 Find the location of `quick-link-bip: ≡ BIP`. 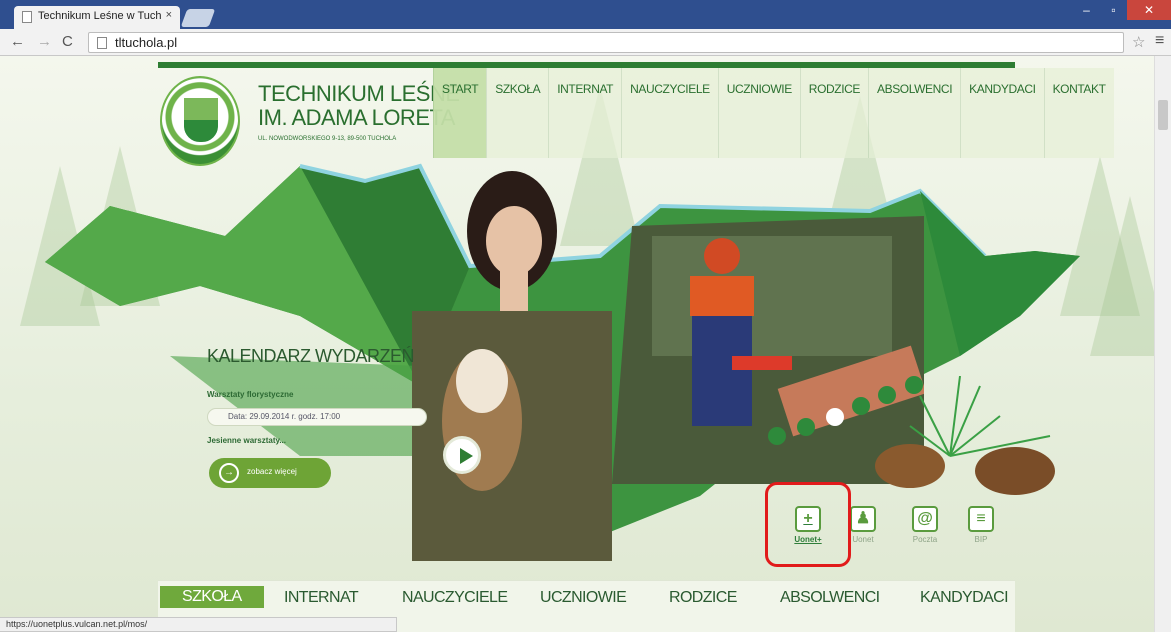

quick-link-bip: ≡ BIP is located at coordinates (981, 531).